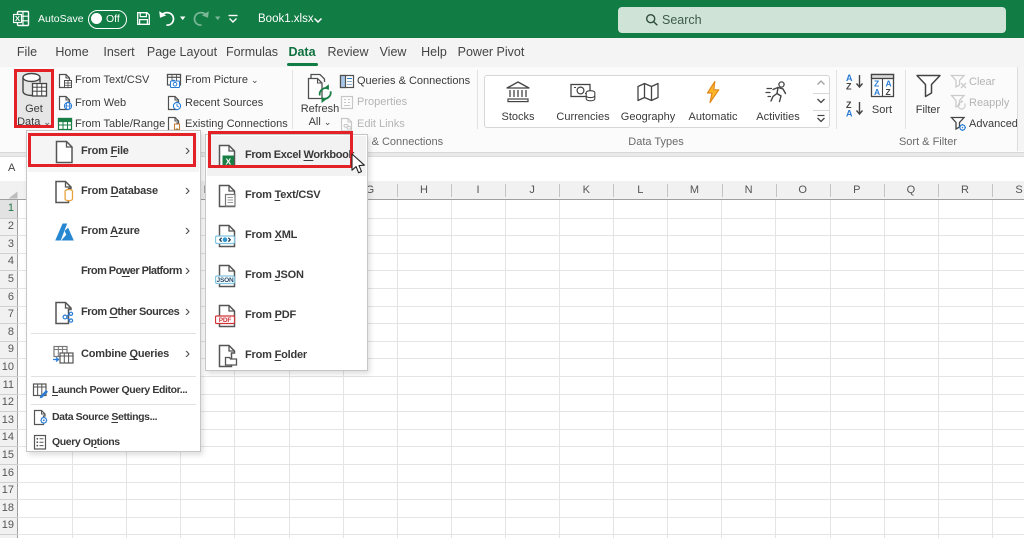 This screenshot has width=1024, height=538. I want to click on svg-text: X, so click(17, 18).